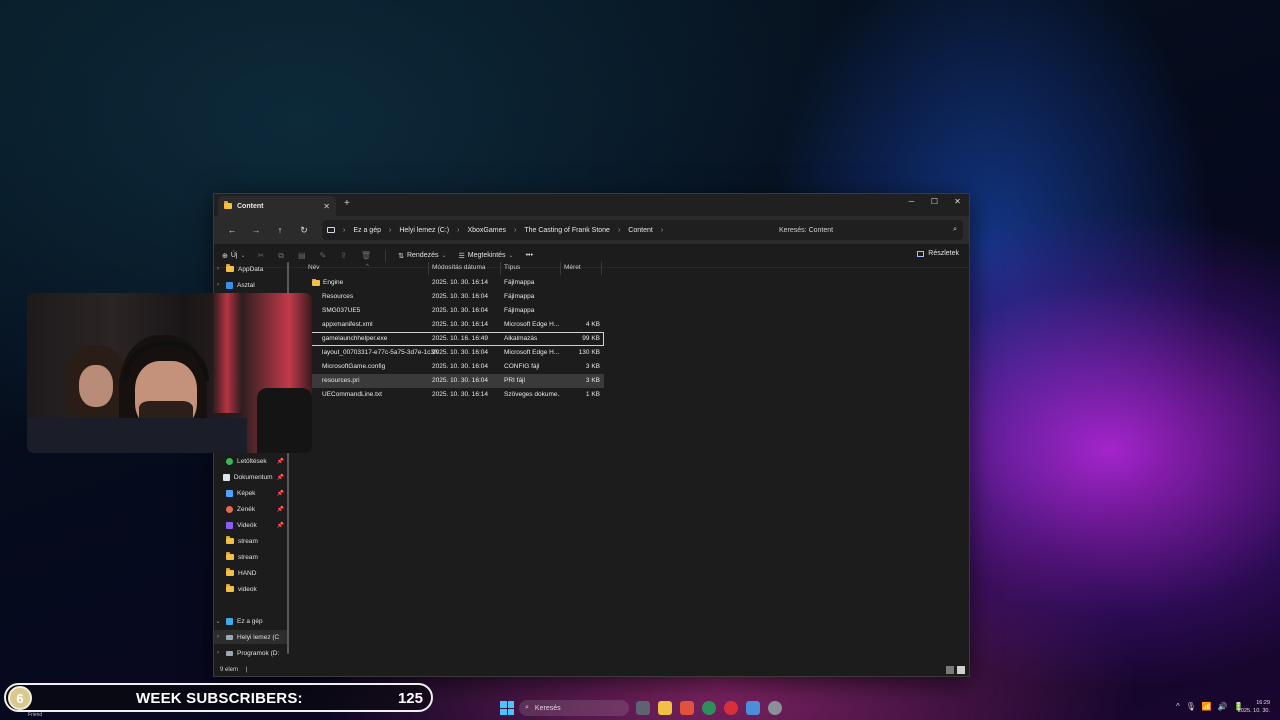  I want to click on refresh-button: ↻, so click(304, 230).